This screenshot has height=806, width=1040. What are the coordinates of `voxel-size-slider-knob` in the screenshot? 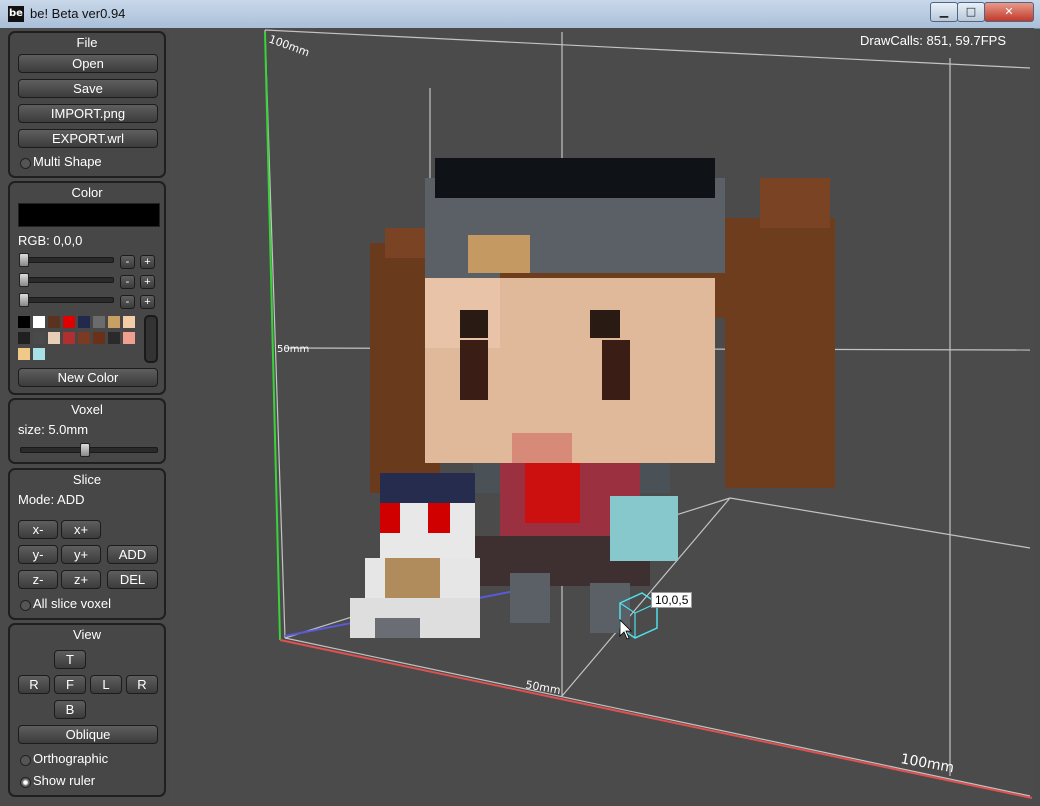 It's located at (85, 450).